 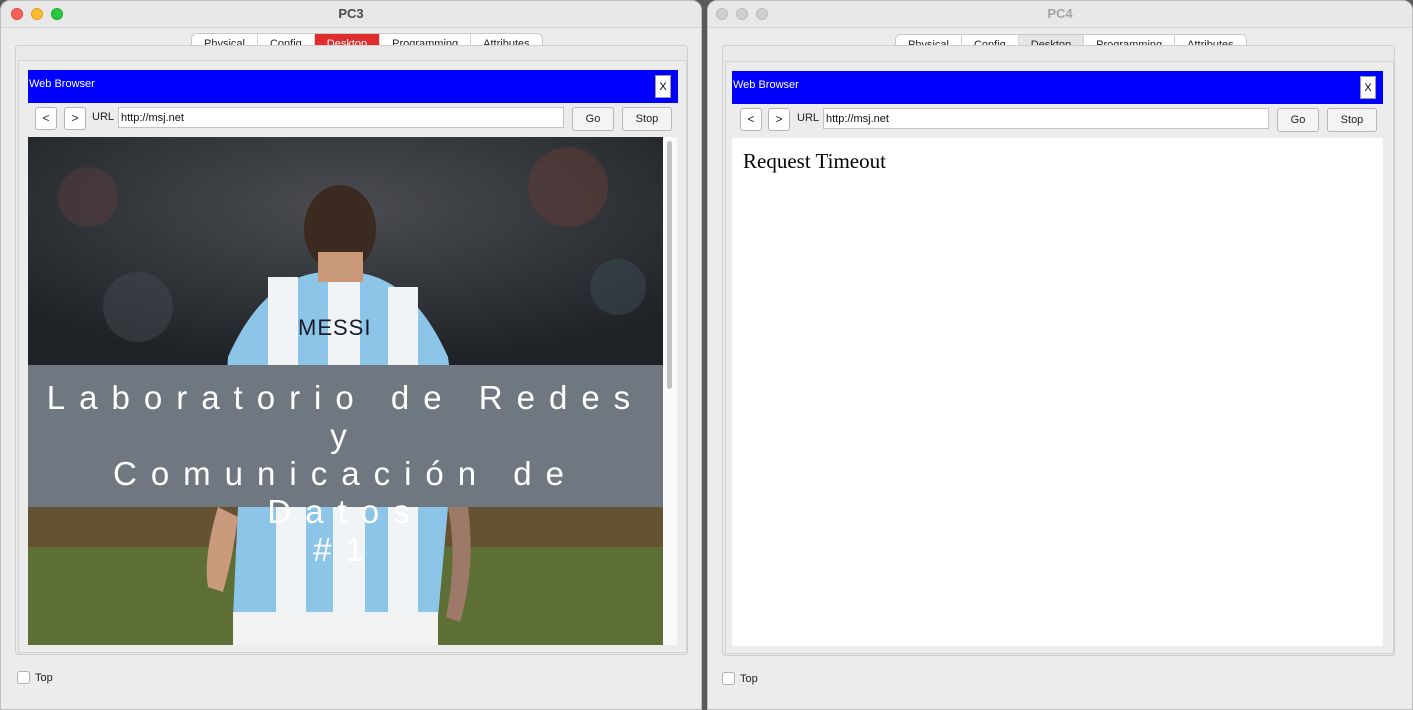 I want to click on scrollbar-thumb, so click(x=669, y=265).